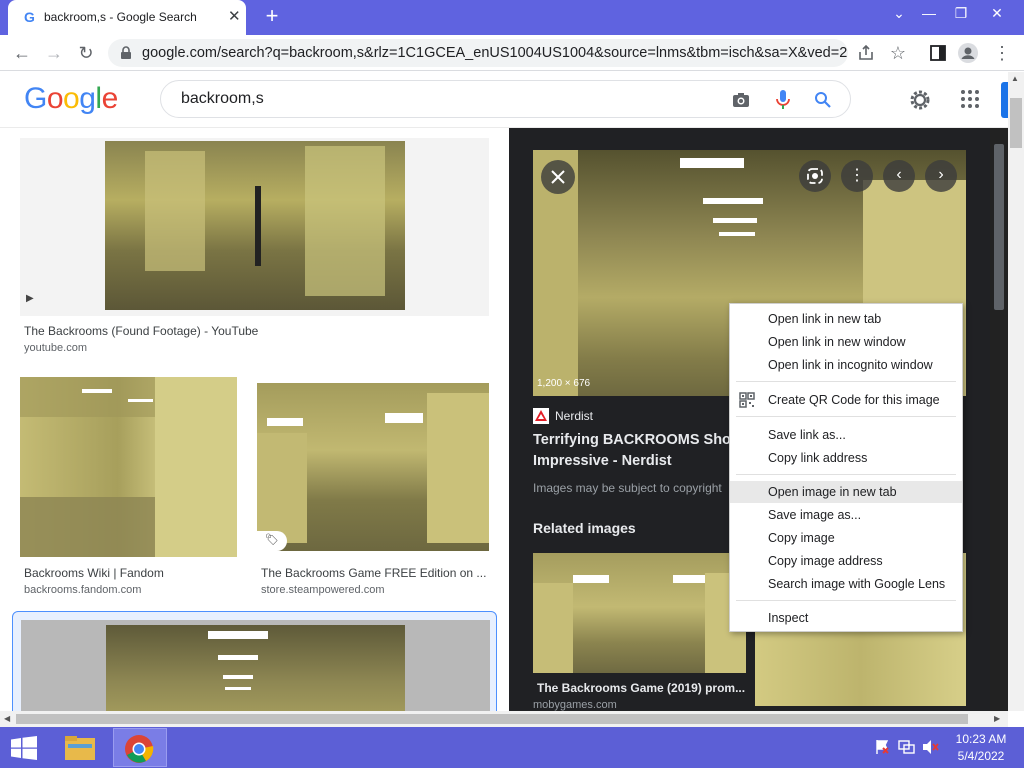 Image resolution: width=1024 pixels, height=768 pixels. Describe the element at coordinates (492, 719) in the screenshot. I see `horizontal-scroll-thumb` at that location.